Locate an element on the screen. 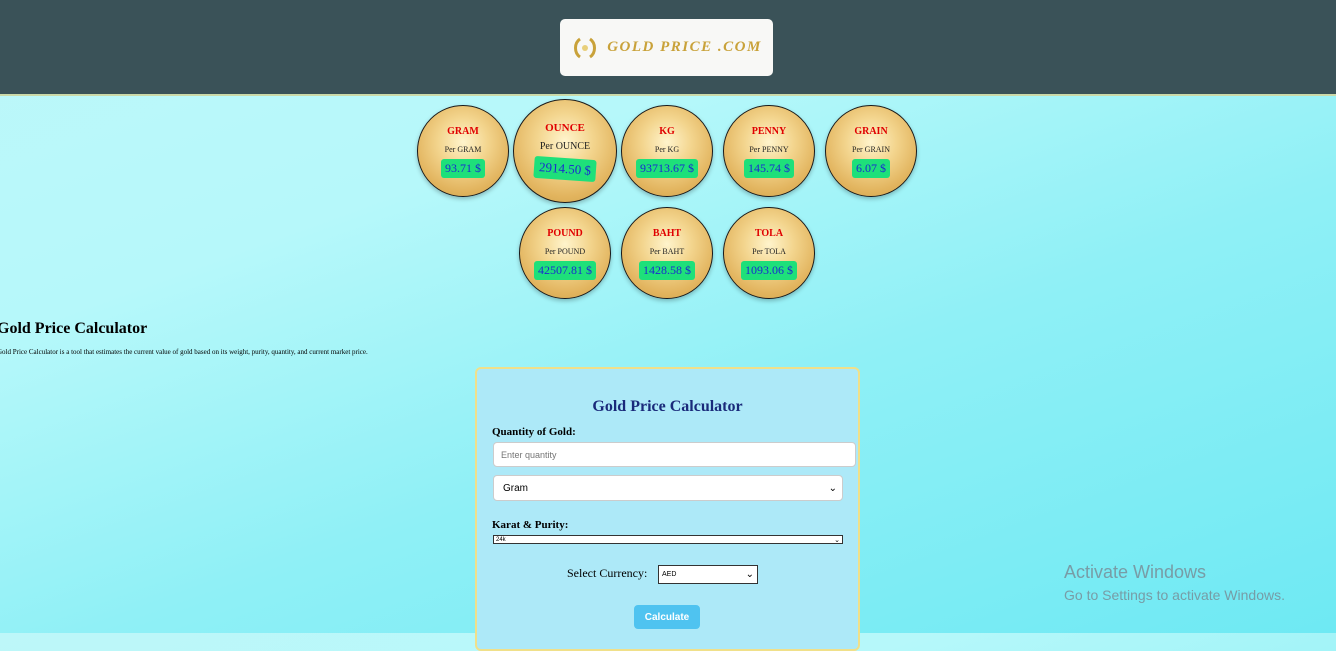 This screenshot has height=651, width=1336. coin-price: 2914.50 $ is located at coordinates (565, 169).